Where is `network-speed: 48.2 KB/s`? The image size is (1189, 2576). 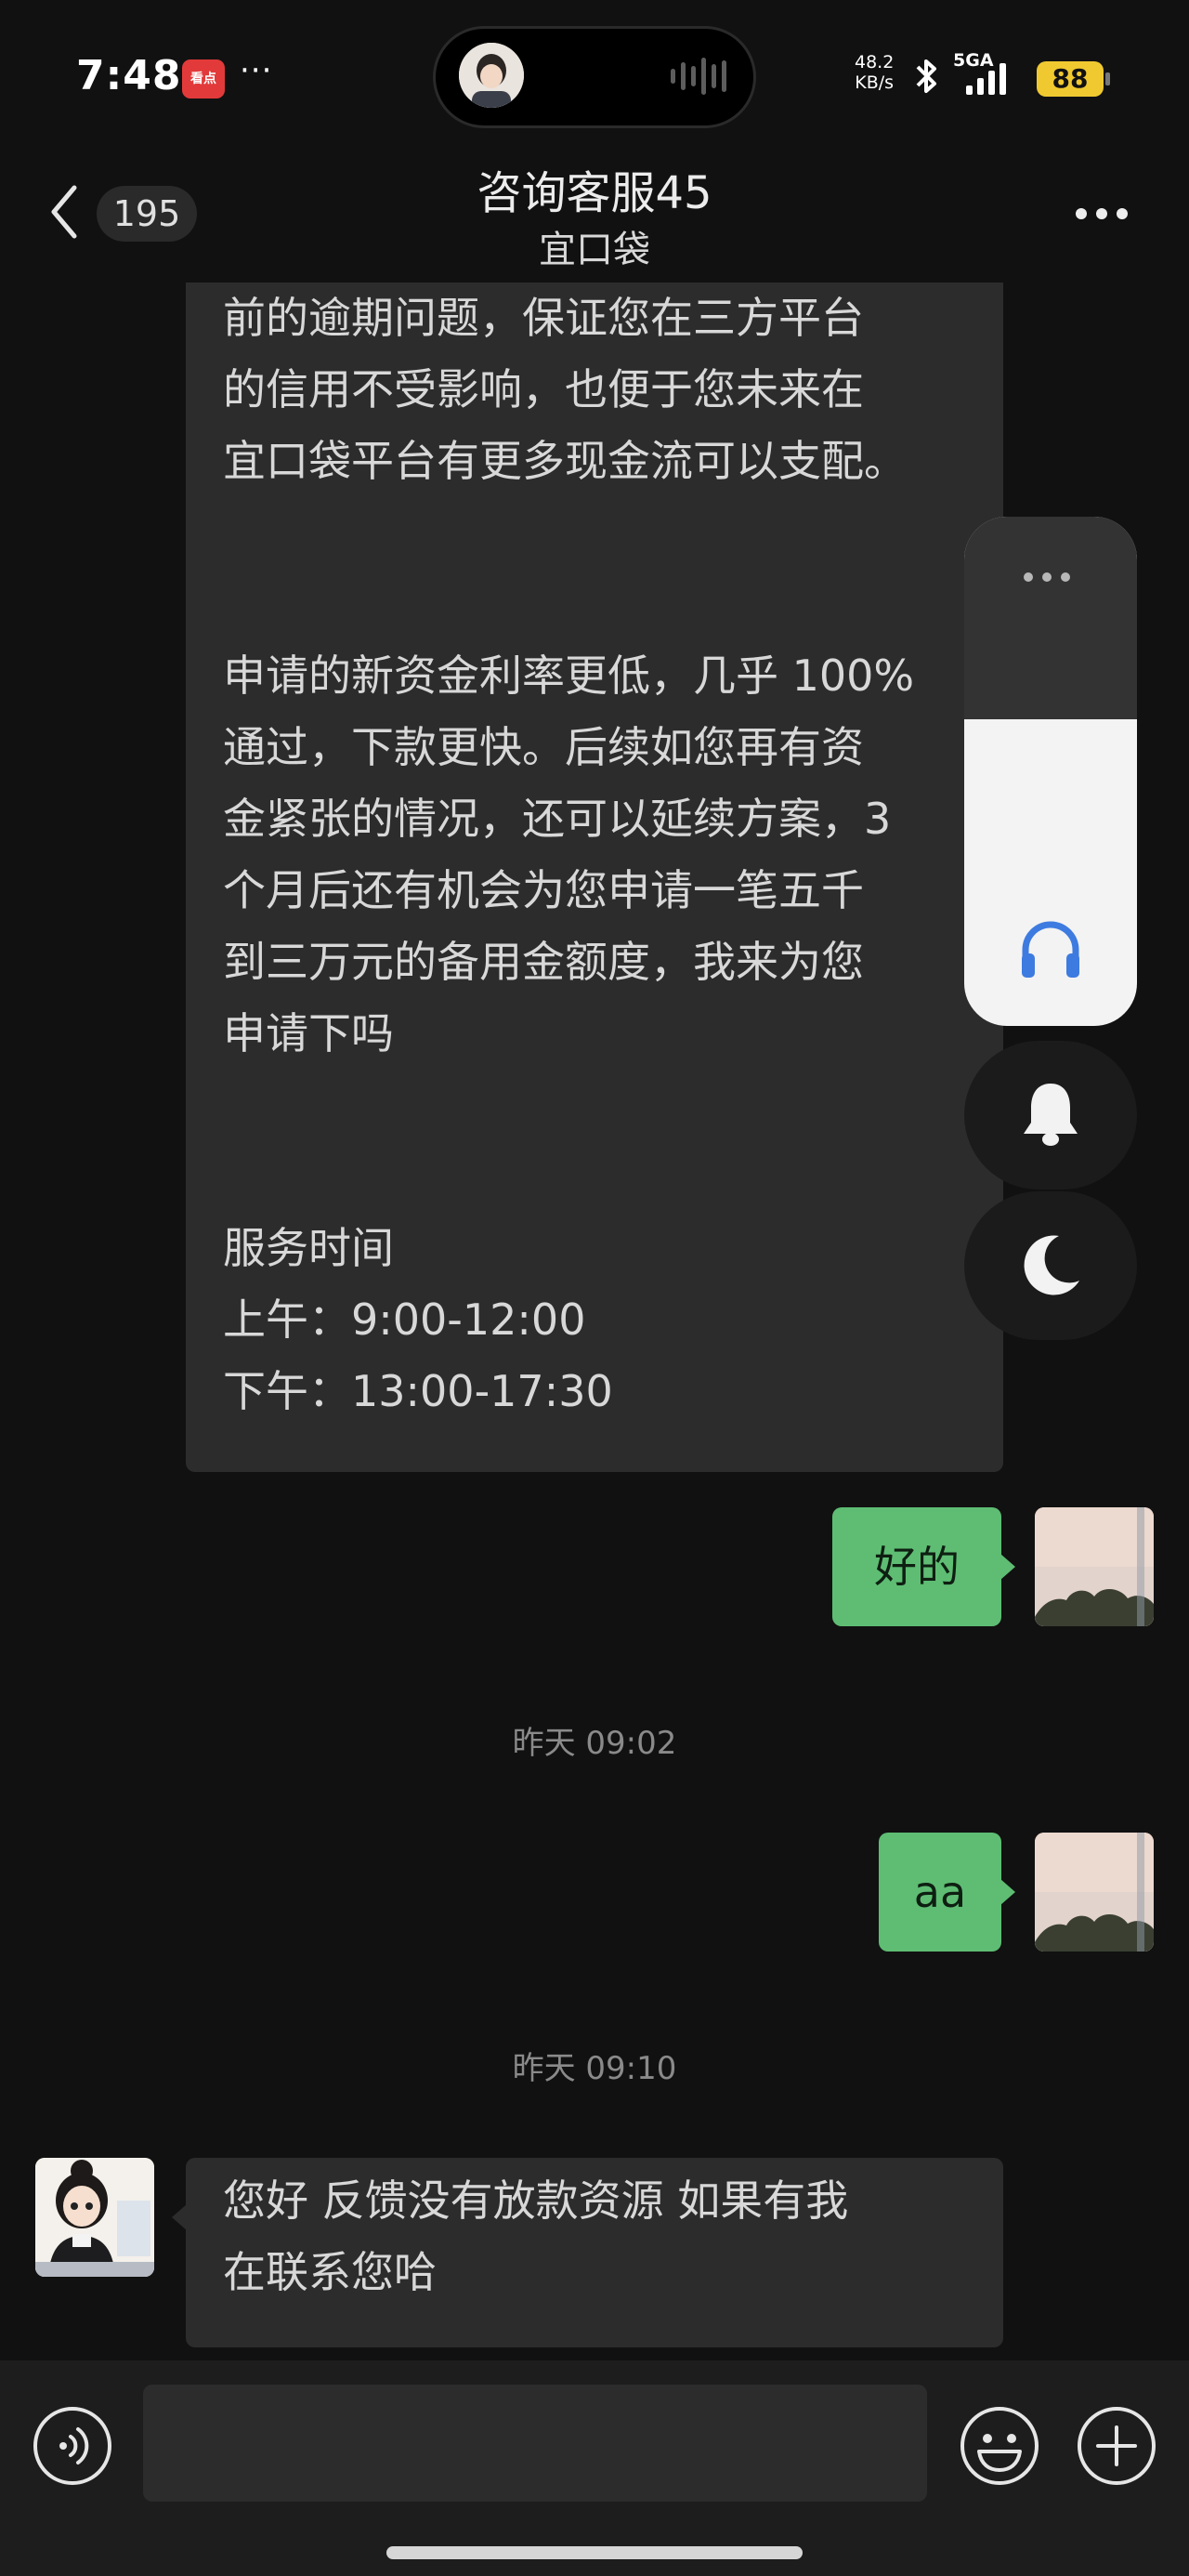
network-speed: 48.2 KB/s is located at coordinates (875, 72).